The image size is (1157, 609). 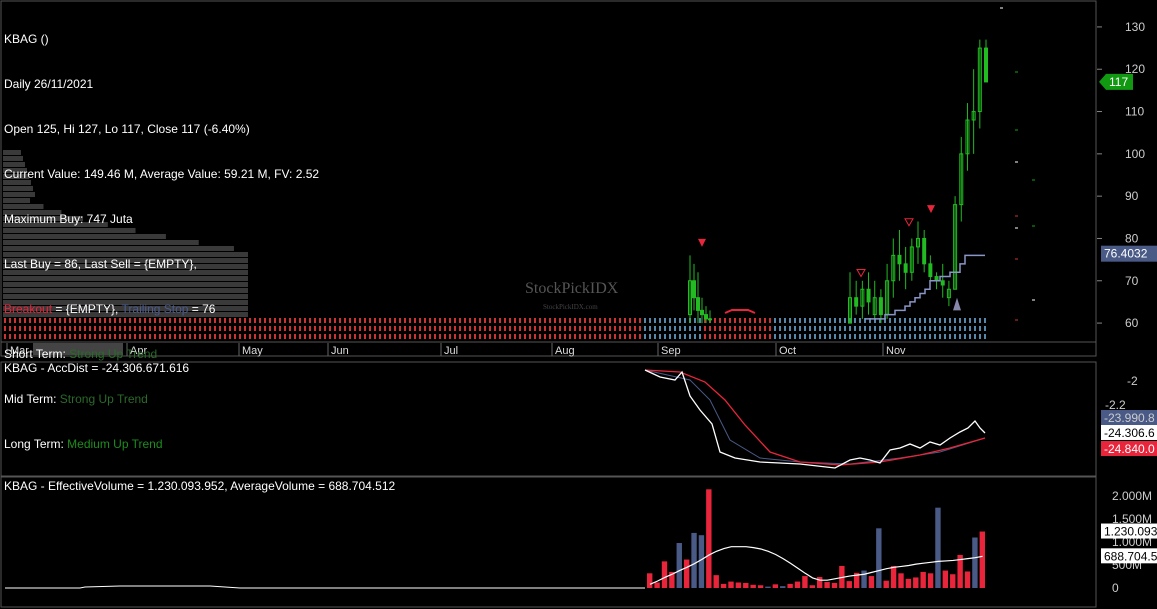 What do you see at coordinates (565, 351) in the screenshot?
I see `month-label-5: Aug` at bounding box center [565, 351].